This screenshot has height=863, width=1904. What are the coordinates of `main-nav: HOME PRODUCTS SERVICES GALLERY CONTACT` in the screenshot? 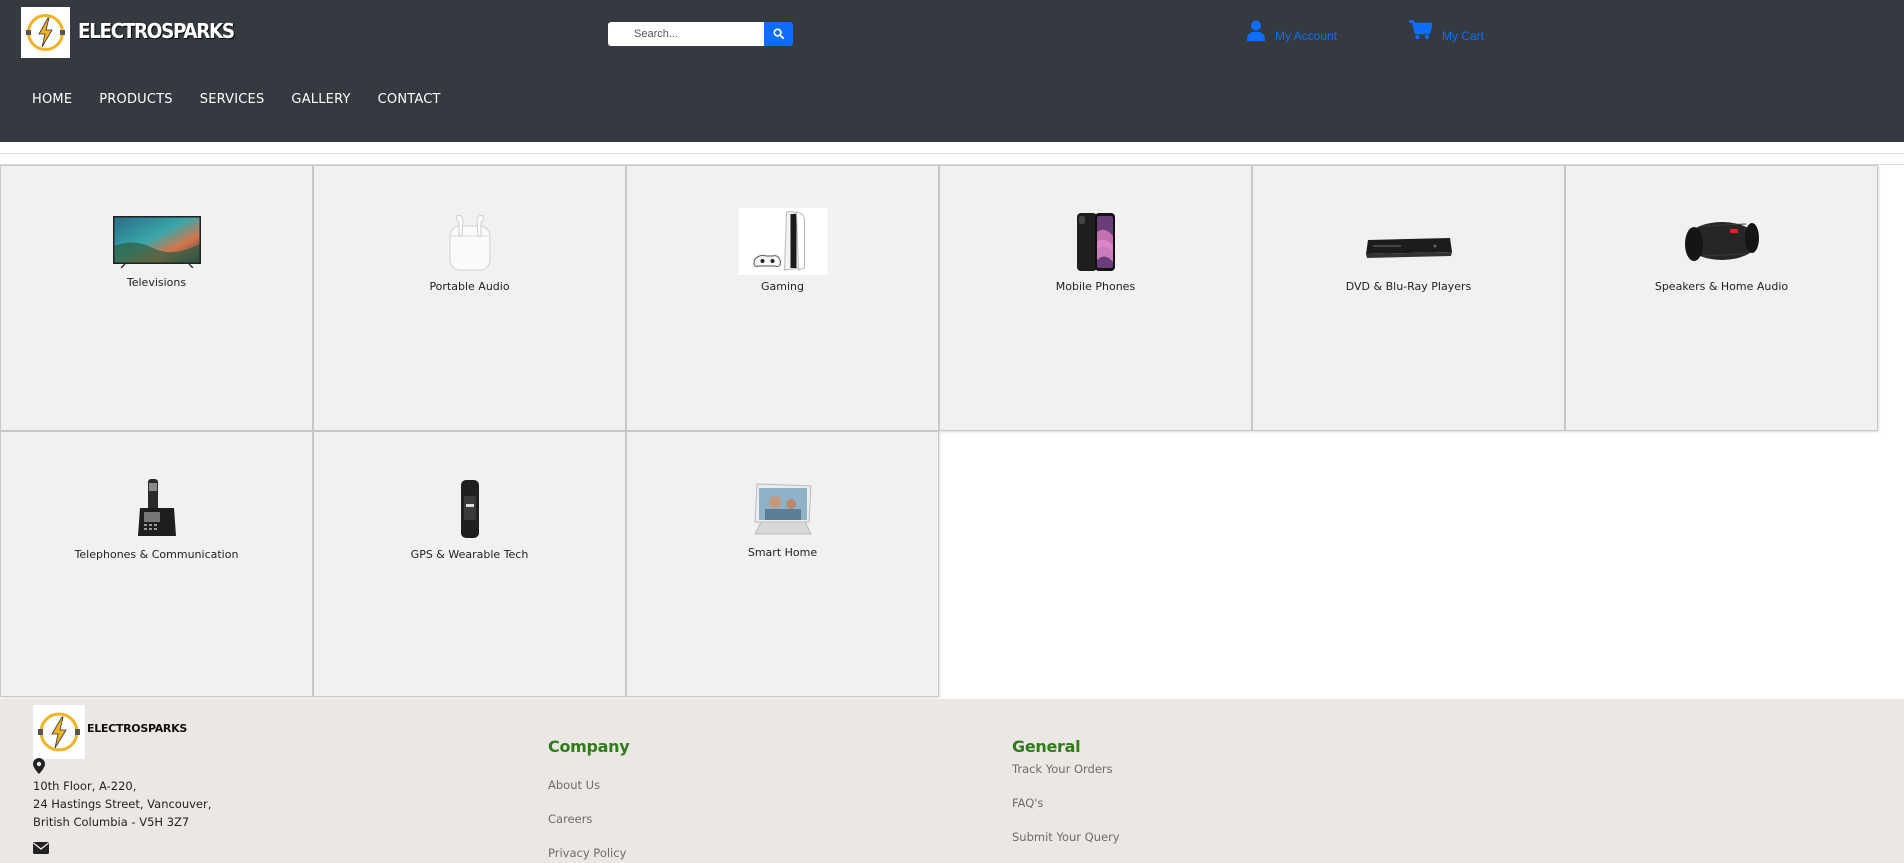 It's located at (250, 99).